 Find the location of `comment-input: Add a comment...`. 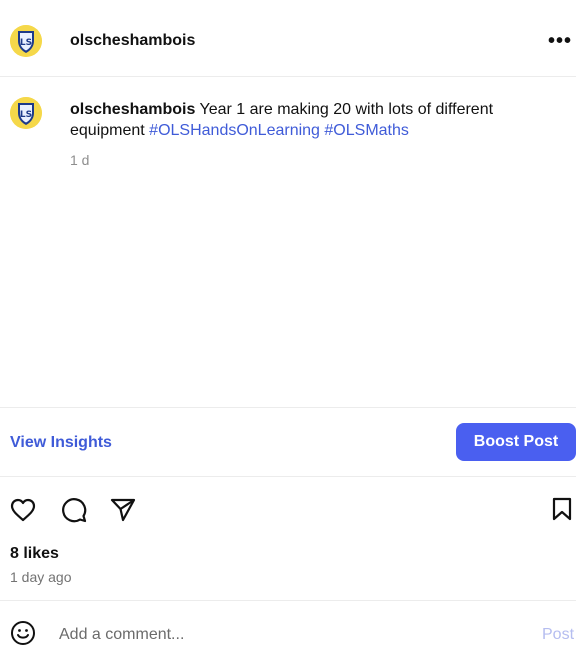

comment-input: Add a comment... is located at coordinates (121, 635).